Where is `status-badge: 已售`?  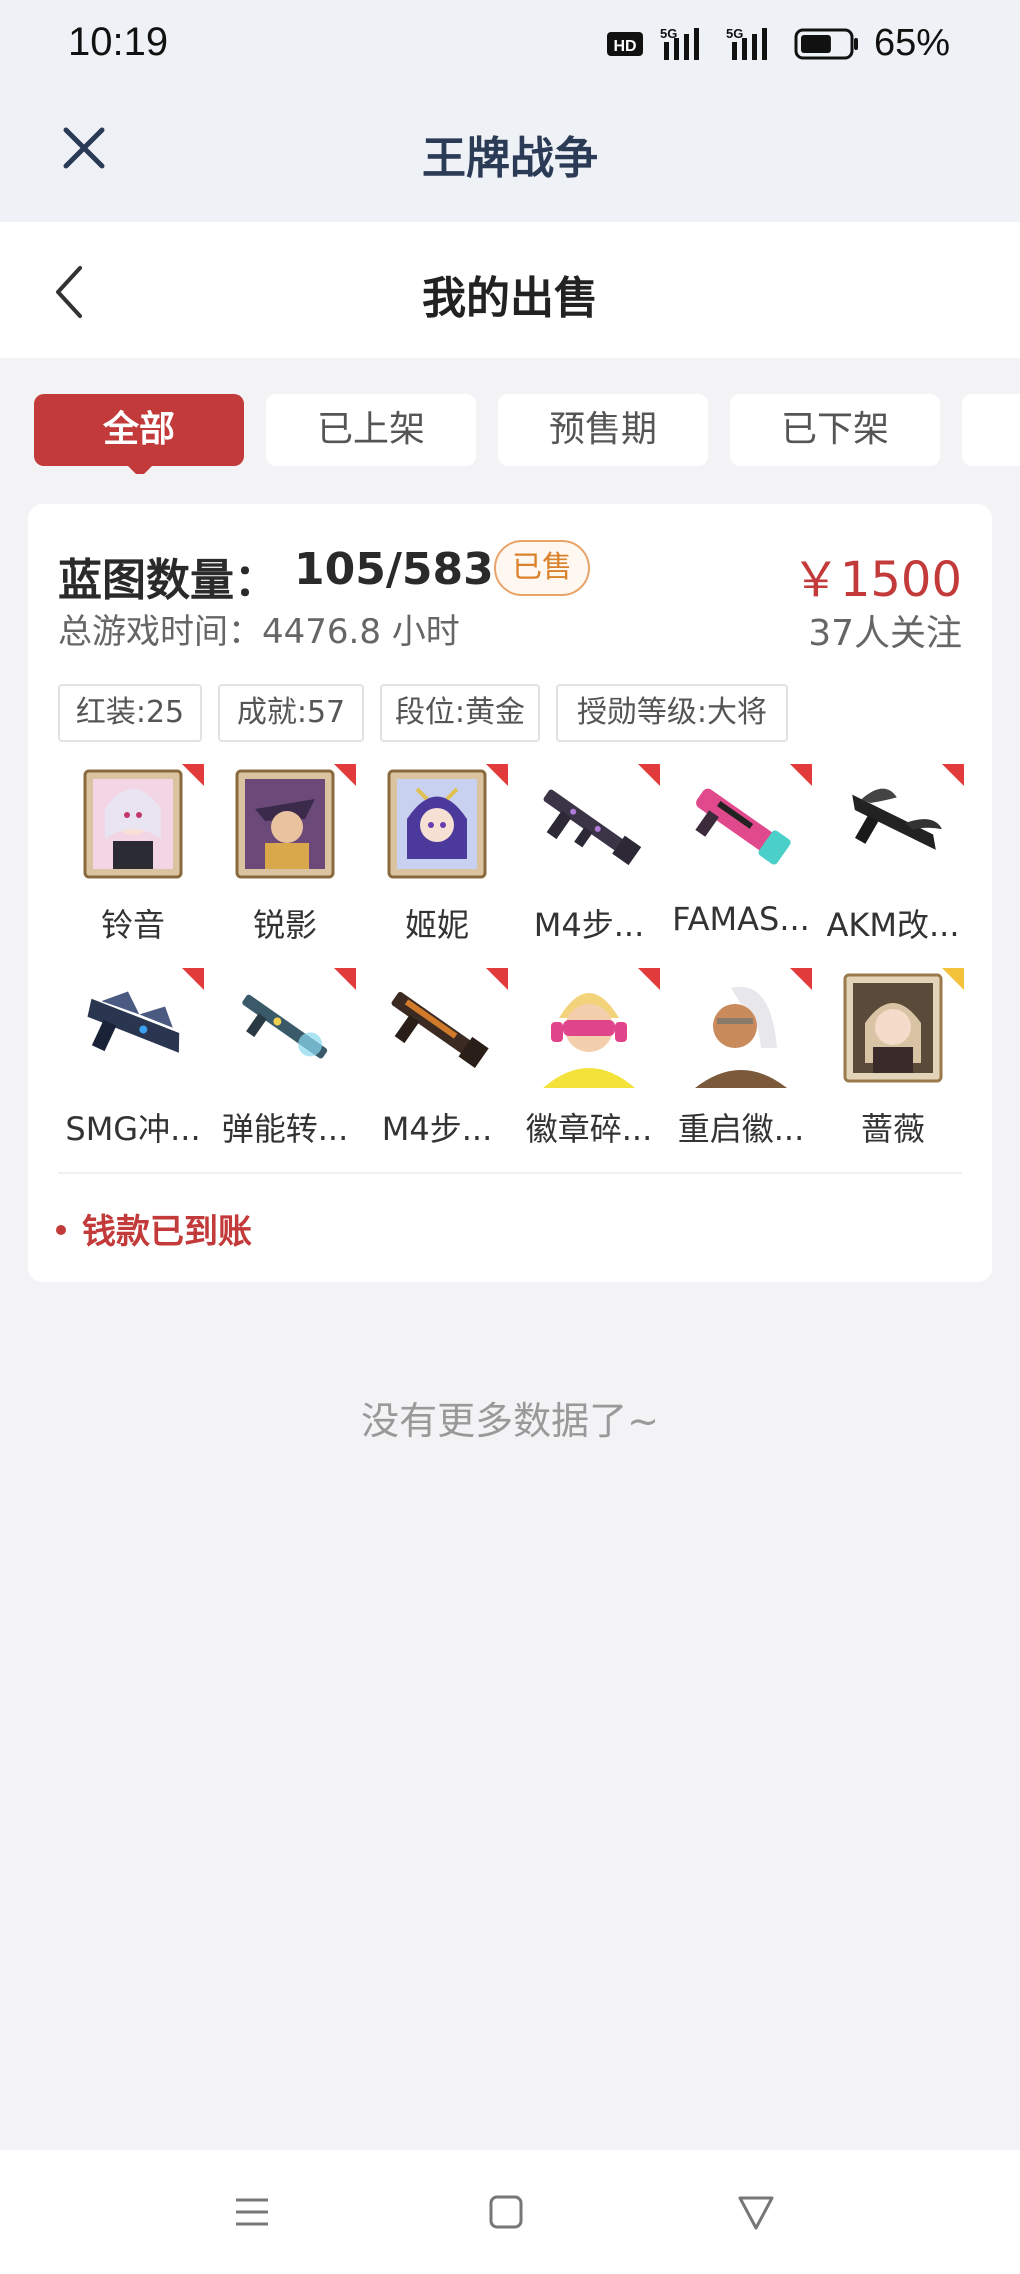
status-badge: 已售 is located at coordinates (542, 568).